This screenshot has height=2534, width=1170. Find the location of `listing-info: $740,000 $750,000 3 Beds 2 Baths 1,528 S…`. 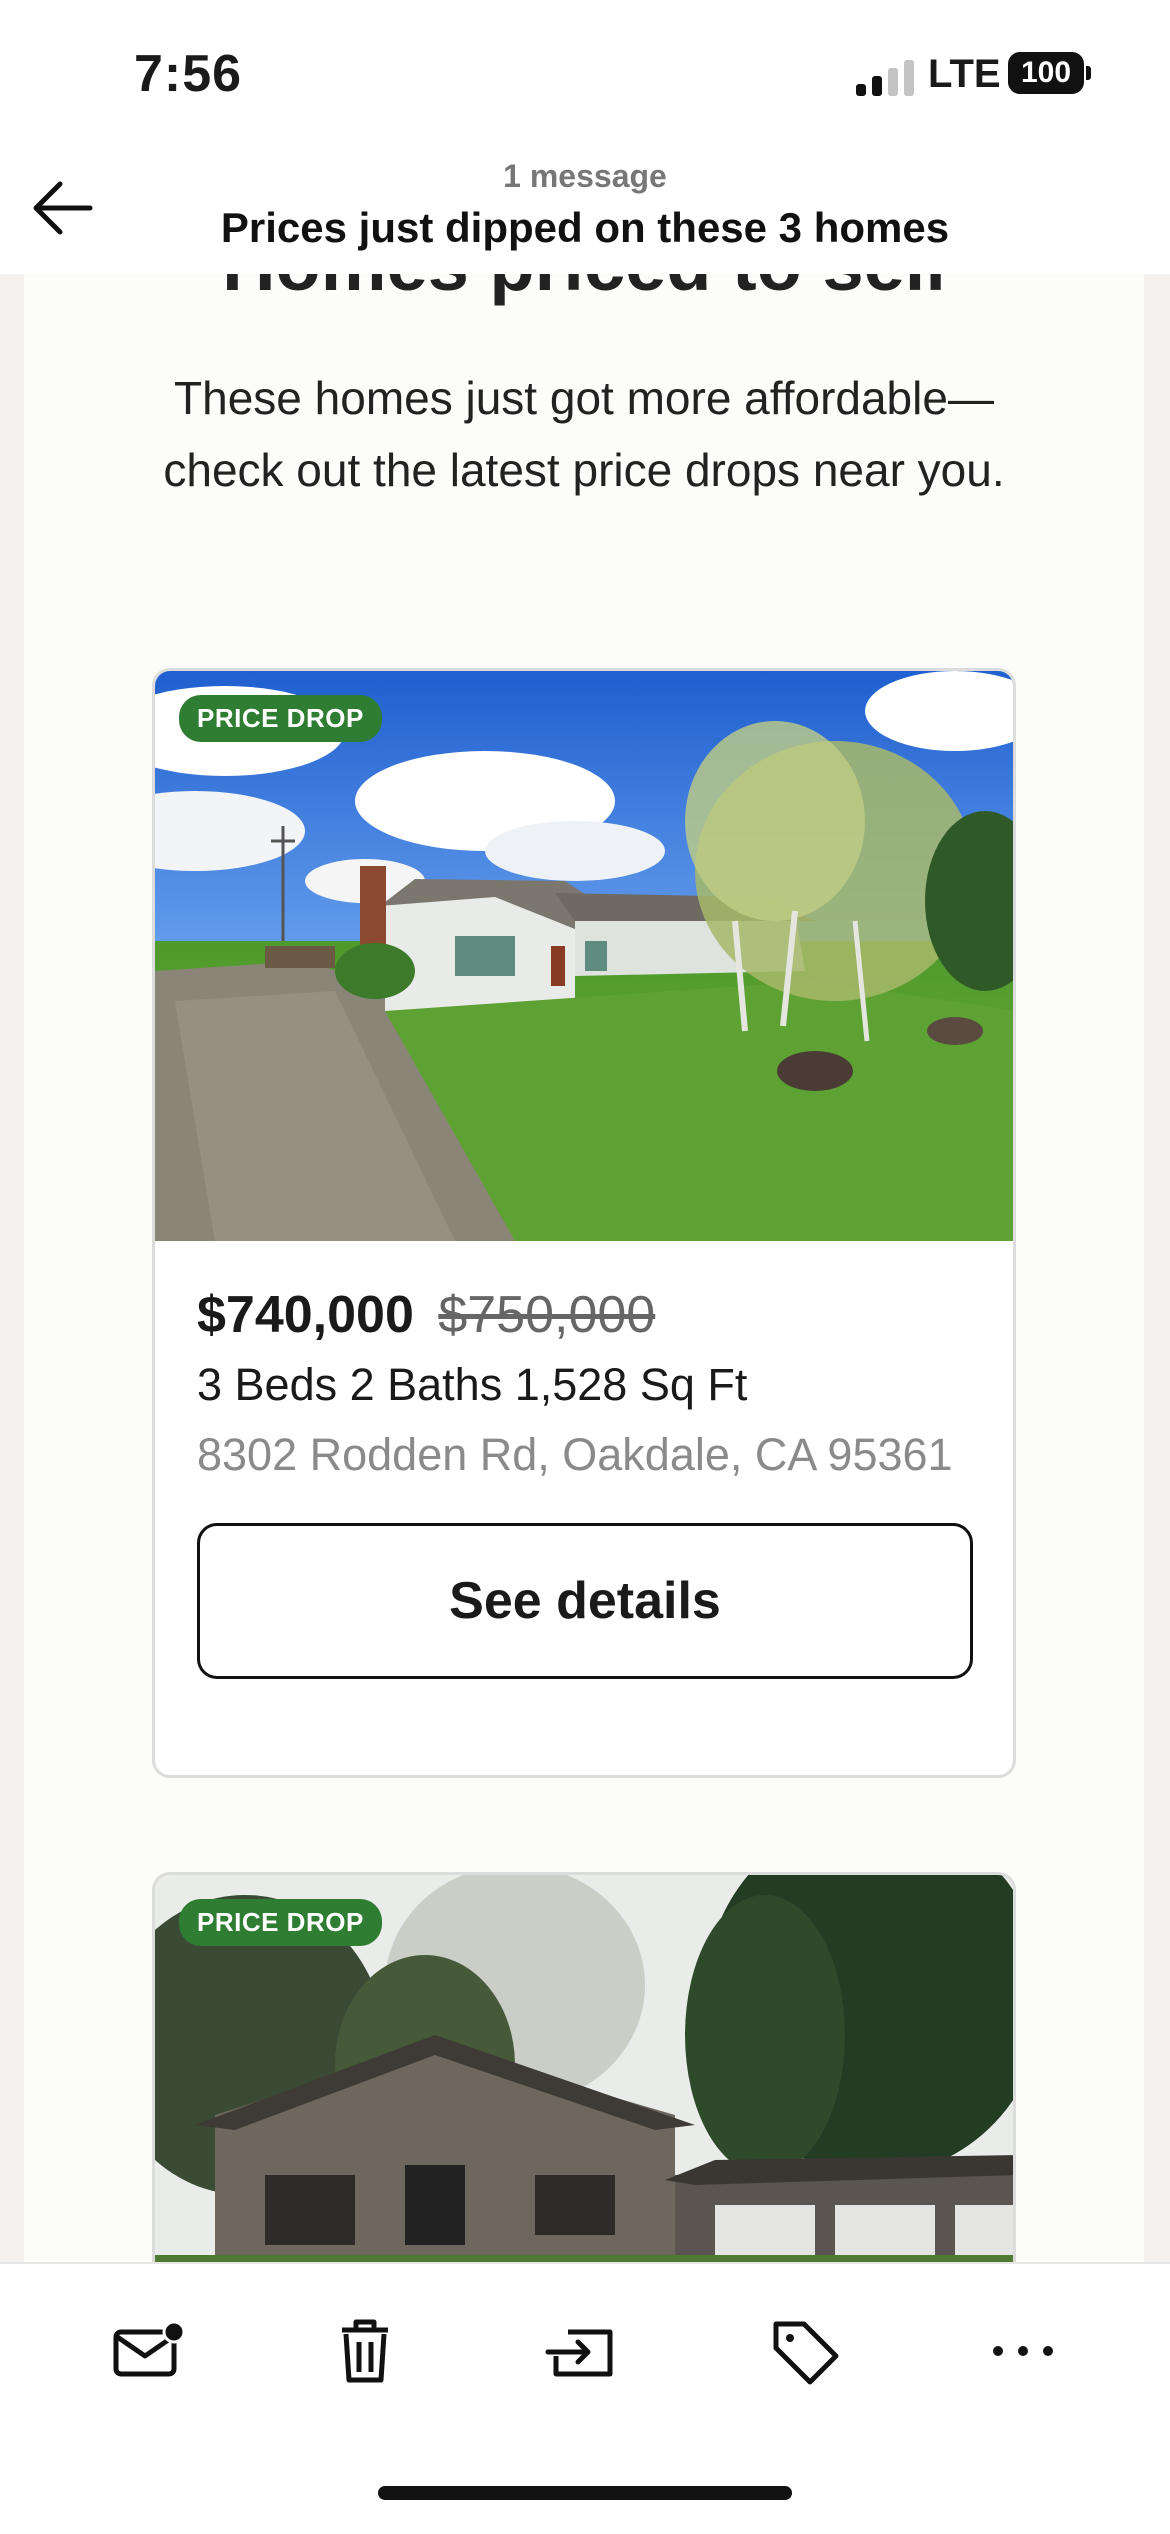

listing-info: $740,000 $750,000 3 Beds 2 Baths 1,528 S… is located at coordinates (584, 1460).